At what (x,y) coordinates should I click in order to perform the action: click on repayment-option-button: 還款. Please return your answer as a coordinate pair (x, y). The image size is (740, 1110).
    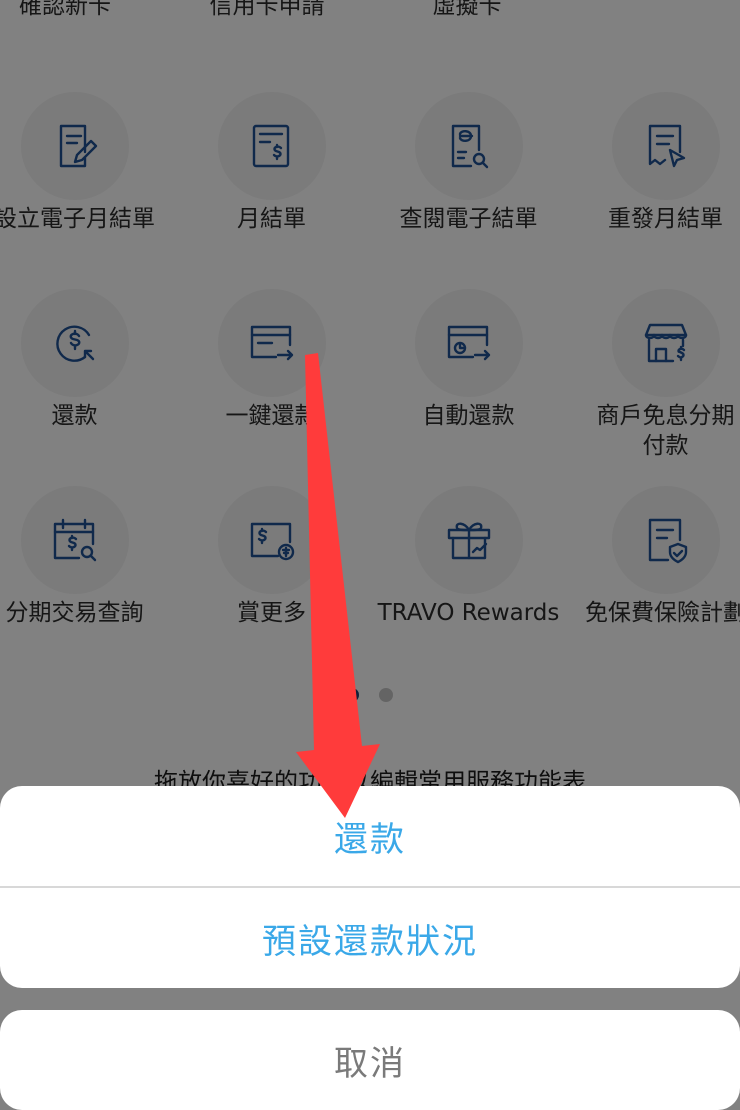
    Looking at the image, I should click on (370, 836).